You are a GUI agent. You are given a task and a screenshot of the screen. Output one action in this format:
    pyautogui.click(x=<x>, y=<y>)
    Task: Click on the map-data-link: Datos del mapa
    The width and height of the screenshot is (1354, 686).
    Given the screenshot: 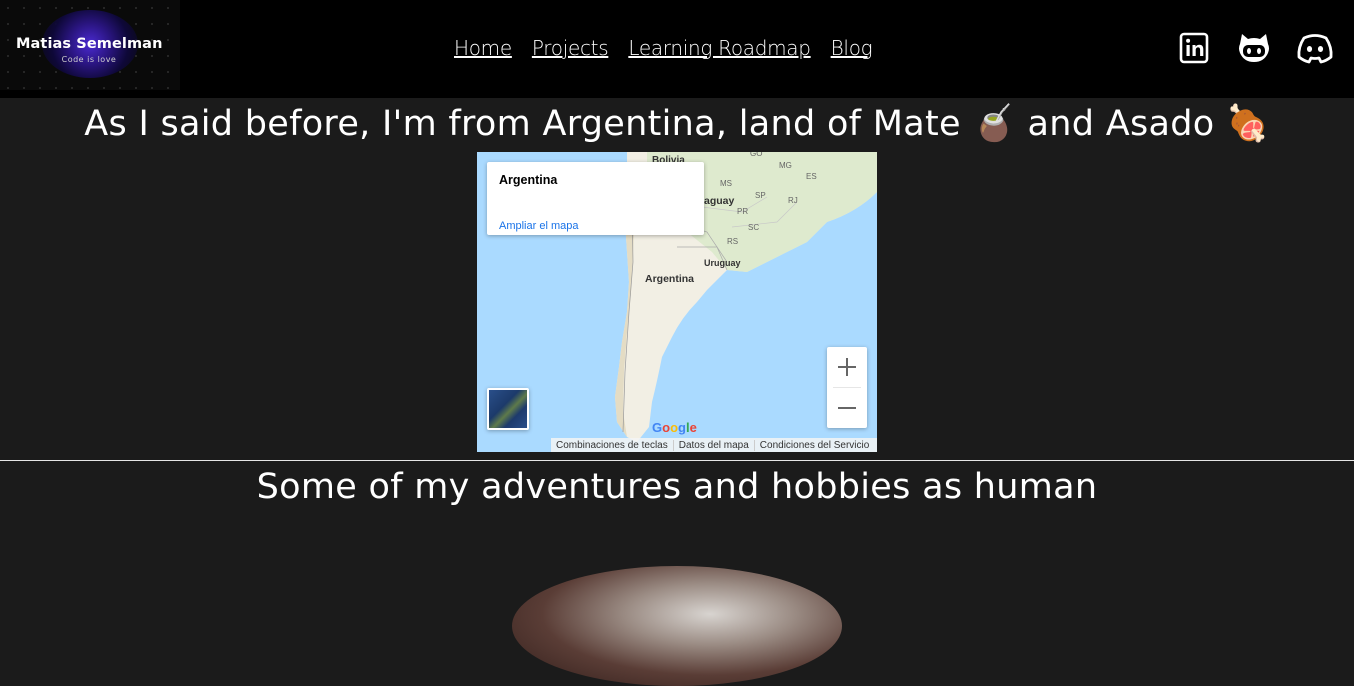 What is the action you would take?
    pyautogui.click(x=714, y=445)
    